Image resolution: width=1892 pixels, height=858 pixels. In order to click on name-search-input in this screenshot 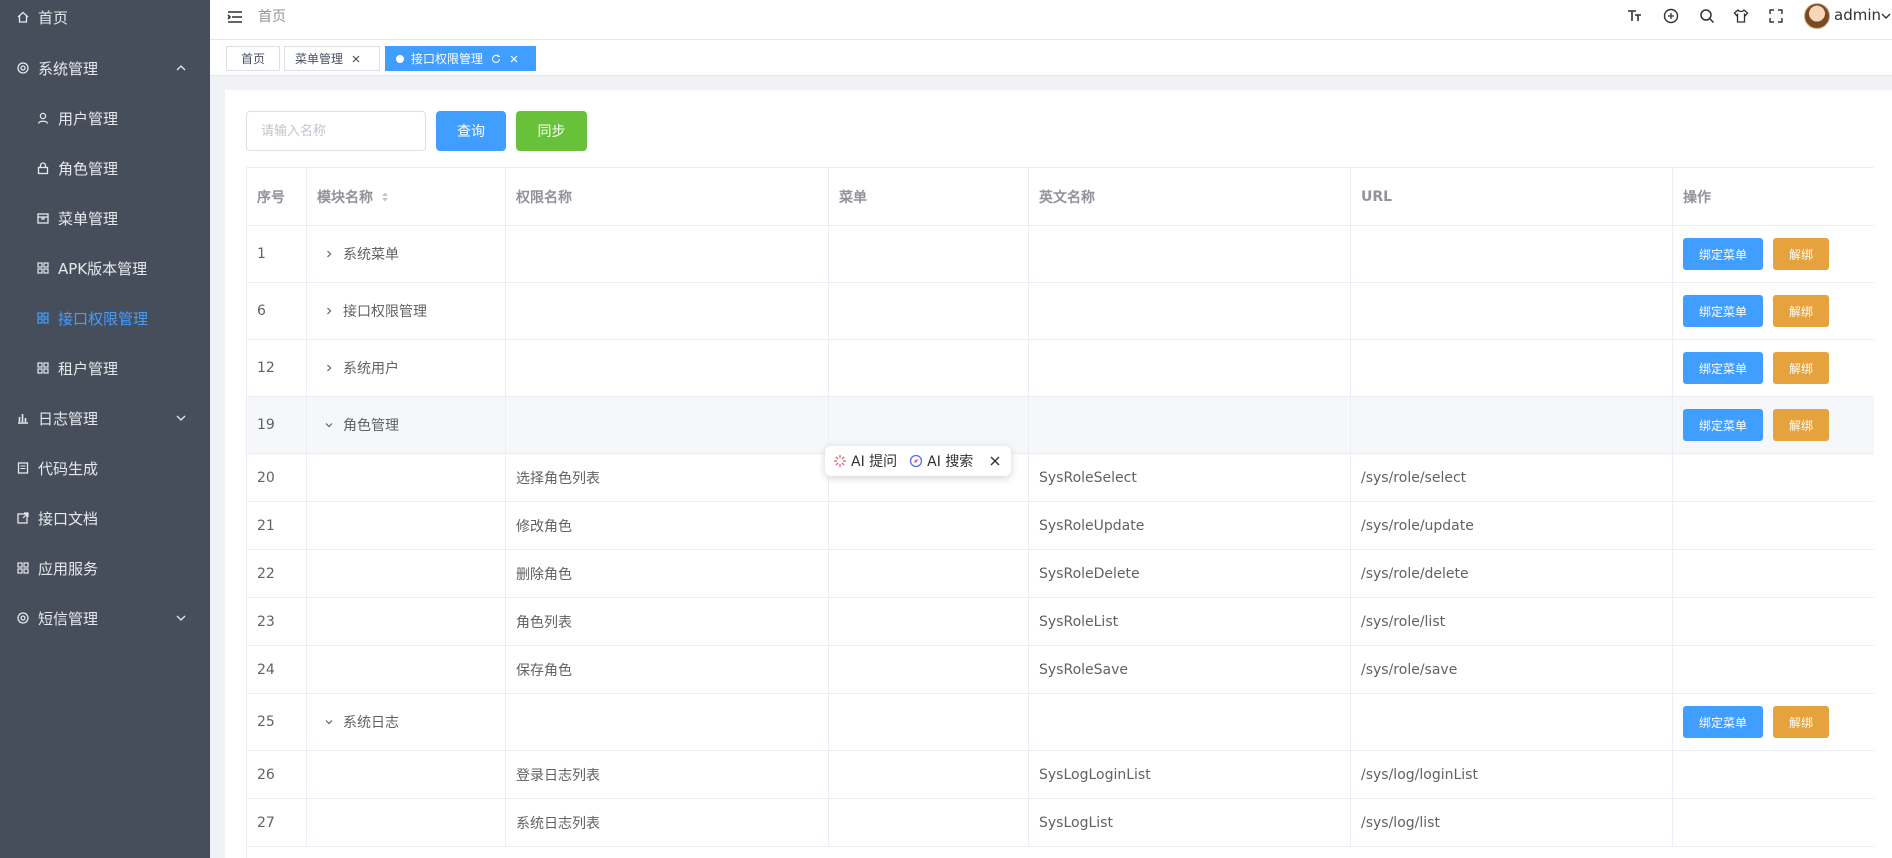, I will do `click(336, 131)`.